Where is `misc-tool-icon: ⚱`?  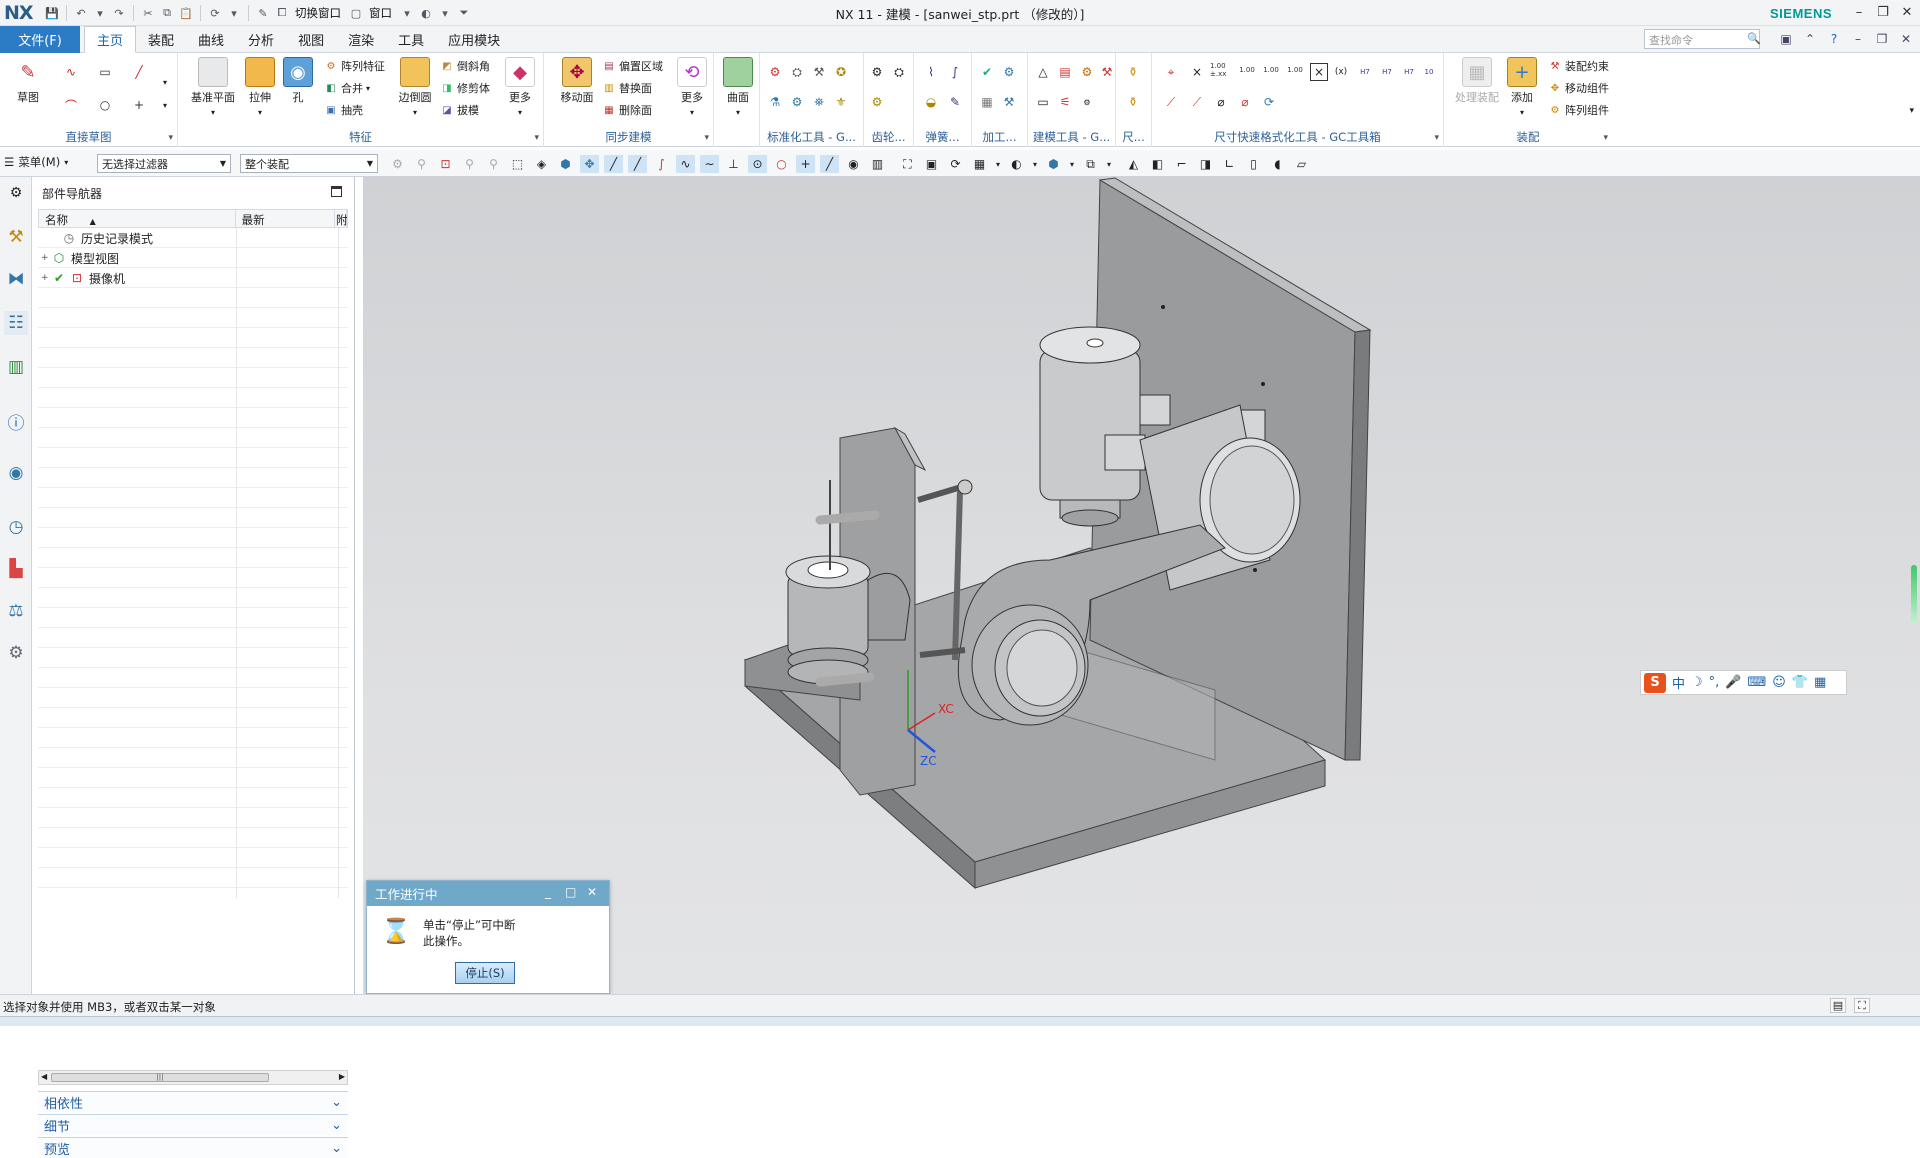 misc-tool-icon: ⚱ is located at coordinates (1133, 72).